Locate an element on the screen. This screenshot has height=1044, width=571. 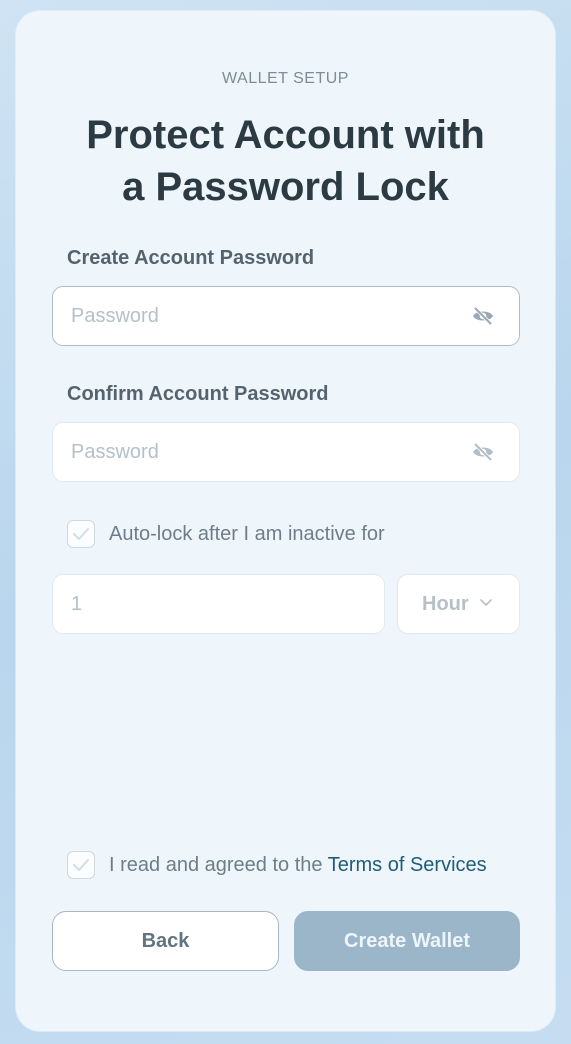
create-password-placeholder: Password is located at coordinates (115, 316).